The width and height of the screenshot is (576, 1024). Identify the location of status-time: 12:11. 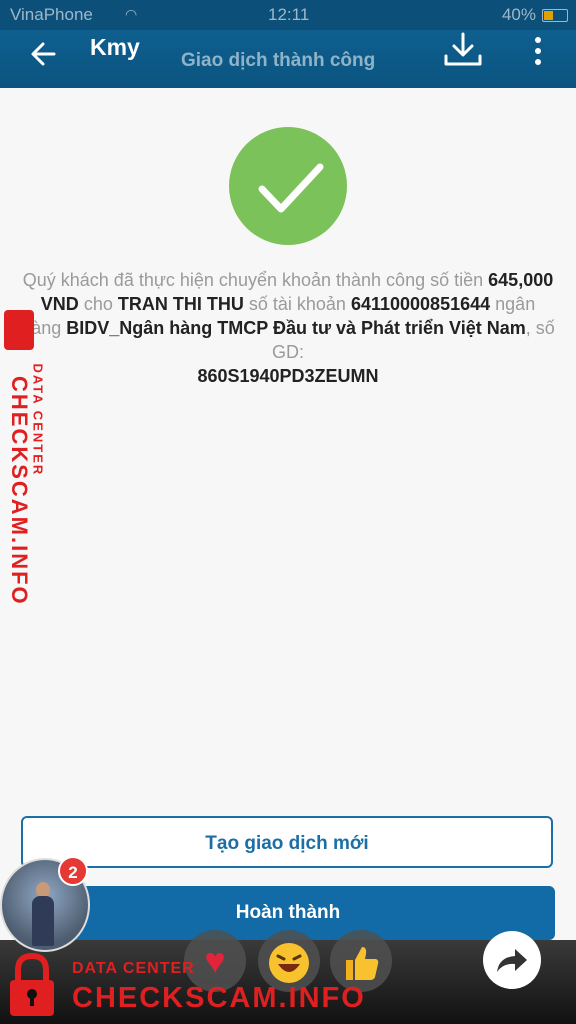
(289, 14).